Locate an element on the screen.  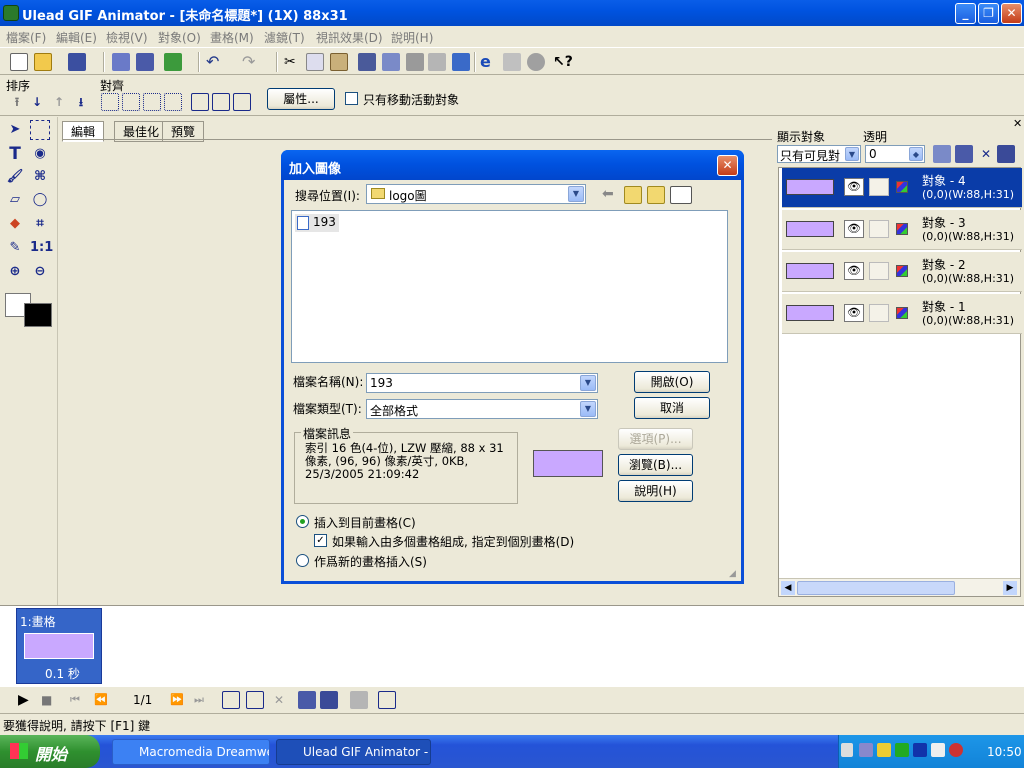
menu-frame: 畫格(M) is located at coordinates (232, 37).